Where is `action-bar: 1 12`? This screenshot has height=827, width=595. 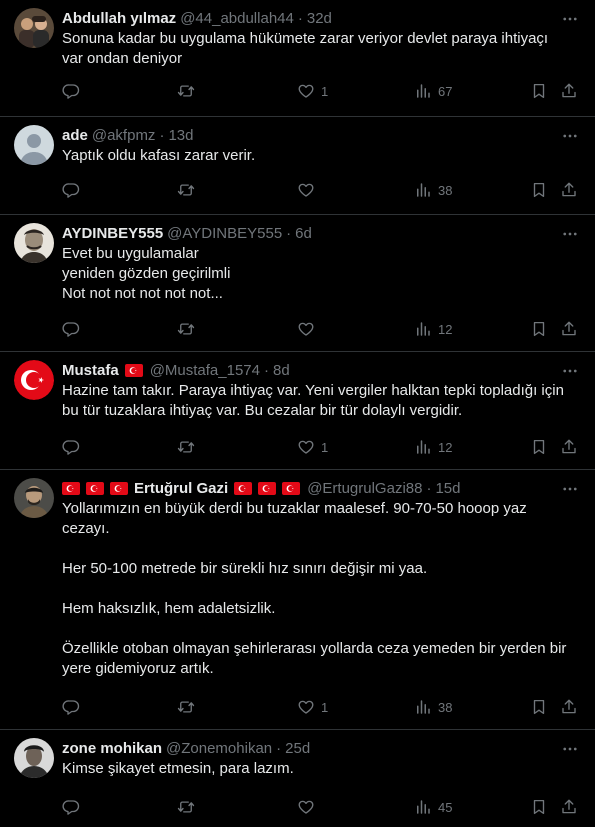 action-bar: 1 12 is located at coordinates (321, 447).